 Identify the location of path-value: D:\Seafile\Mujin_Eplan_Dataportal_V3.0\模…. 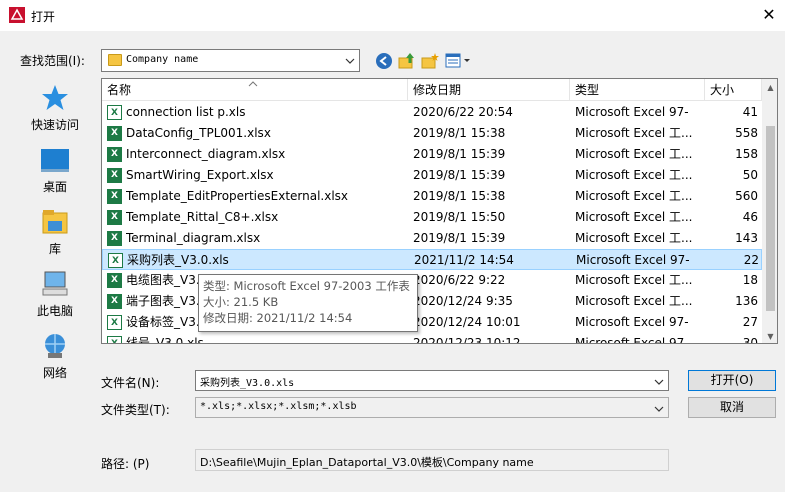
(367, 462).